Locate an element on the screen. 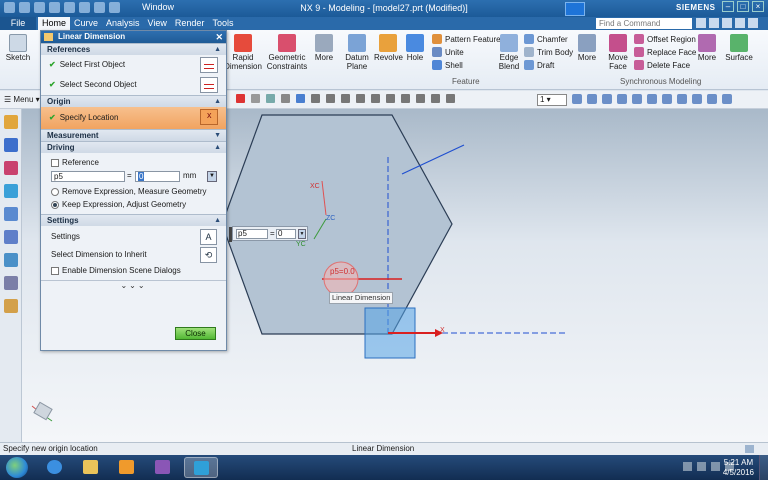 The image size is (768, 480). rapid-dimension-button: Rapid Dimension is located at coordinates (243, 52).